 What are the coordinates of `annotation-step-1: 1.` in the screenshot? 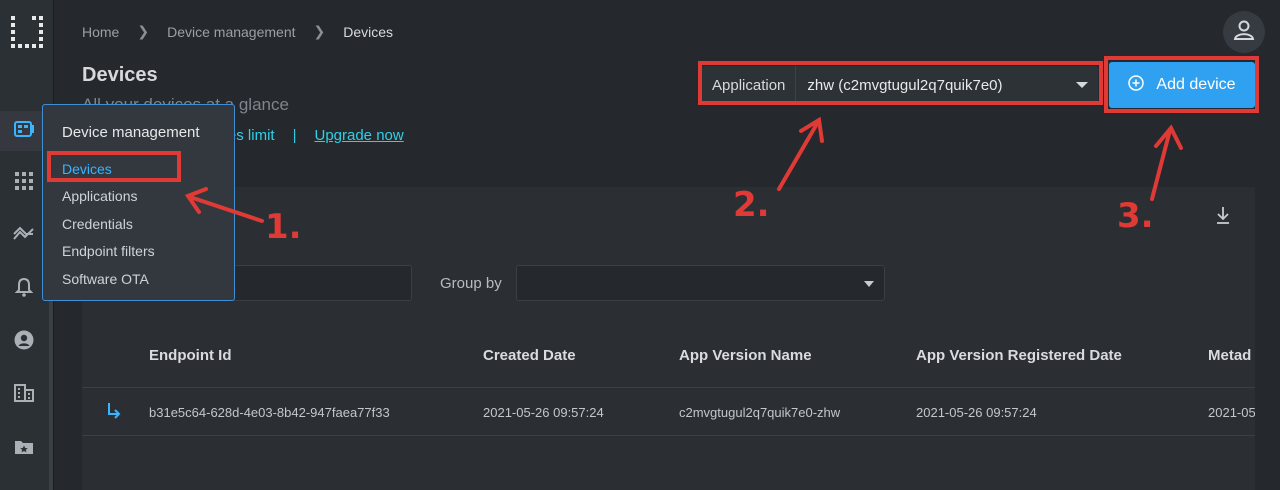 It's located at (283, 227).